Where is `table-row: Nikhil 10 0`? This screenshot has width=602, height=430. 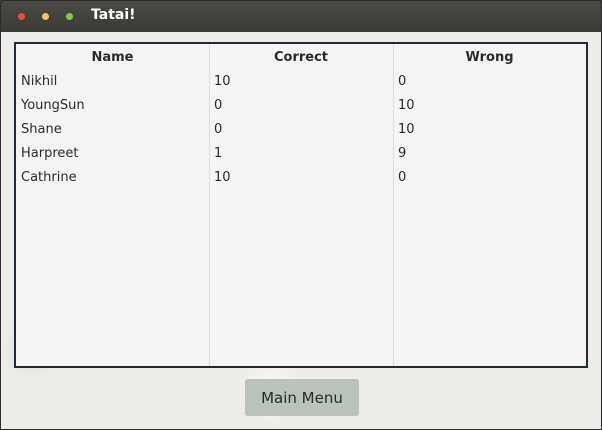
table-row: Nikhil 10 0 is located at coordinates (301, 82).